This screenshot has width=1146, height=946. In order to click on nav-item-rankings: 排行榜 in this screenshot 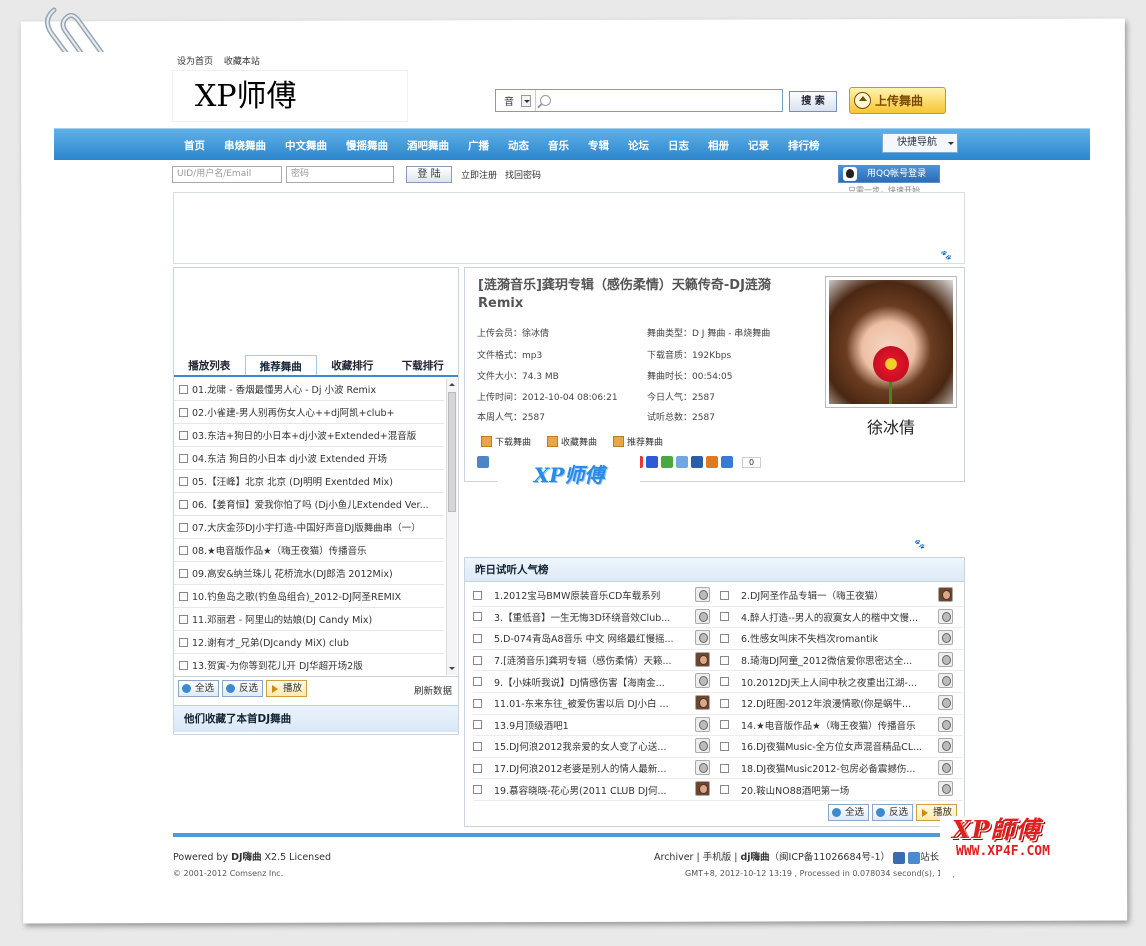, I will do `click(804, 145)`.